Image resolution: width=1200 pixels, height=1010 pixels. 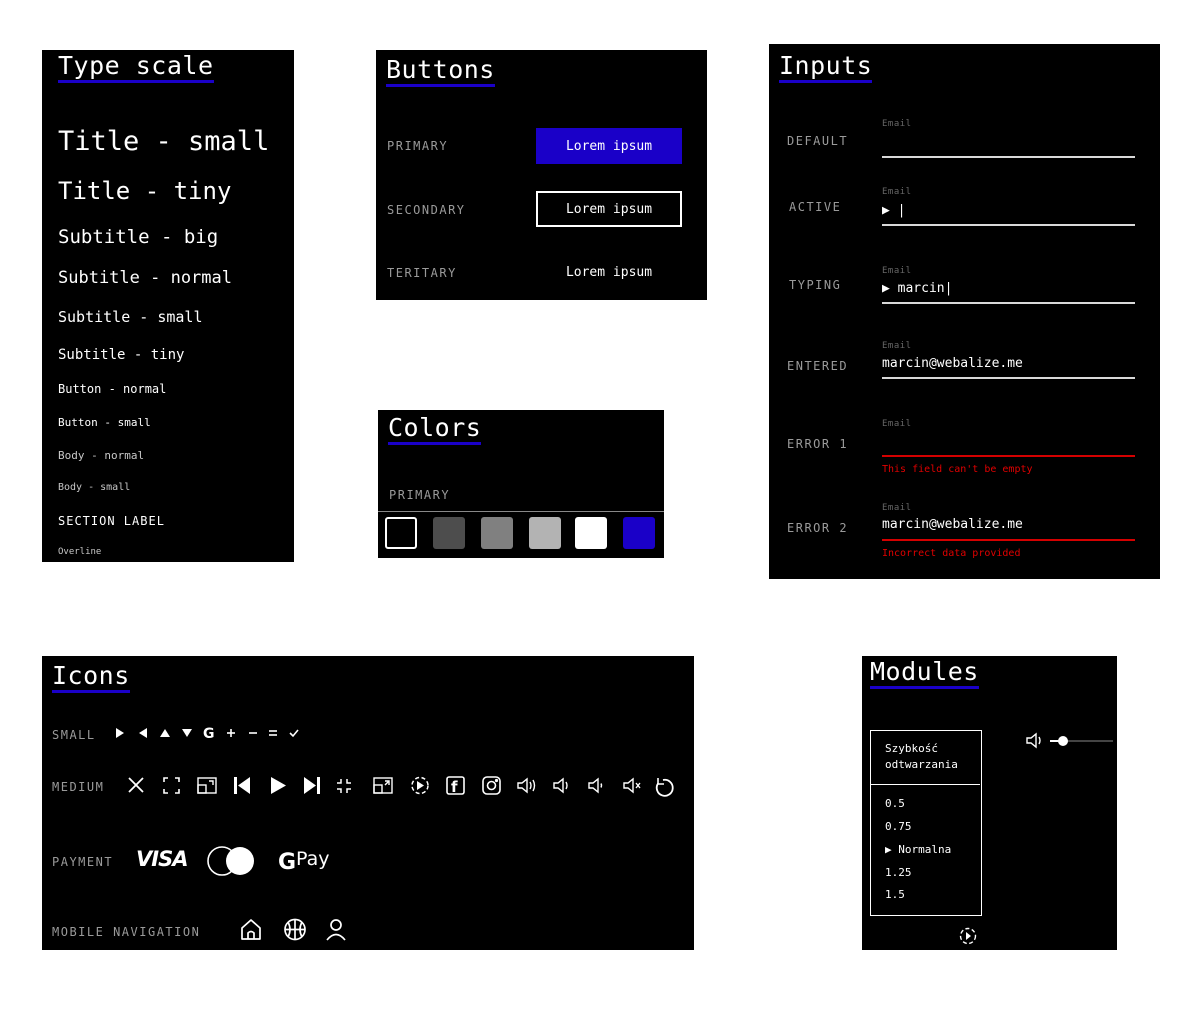 What do you see at coordinates (435, 429) in the screenshot?
I see `colors-title: Colors` at bounding box center [435, 429].